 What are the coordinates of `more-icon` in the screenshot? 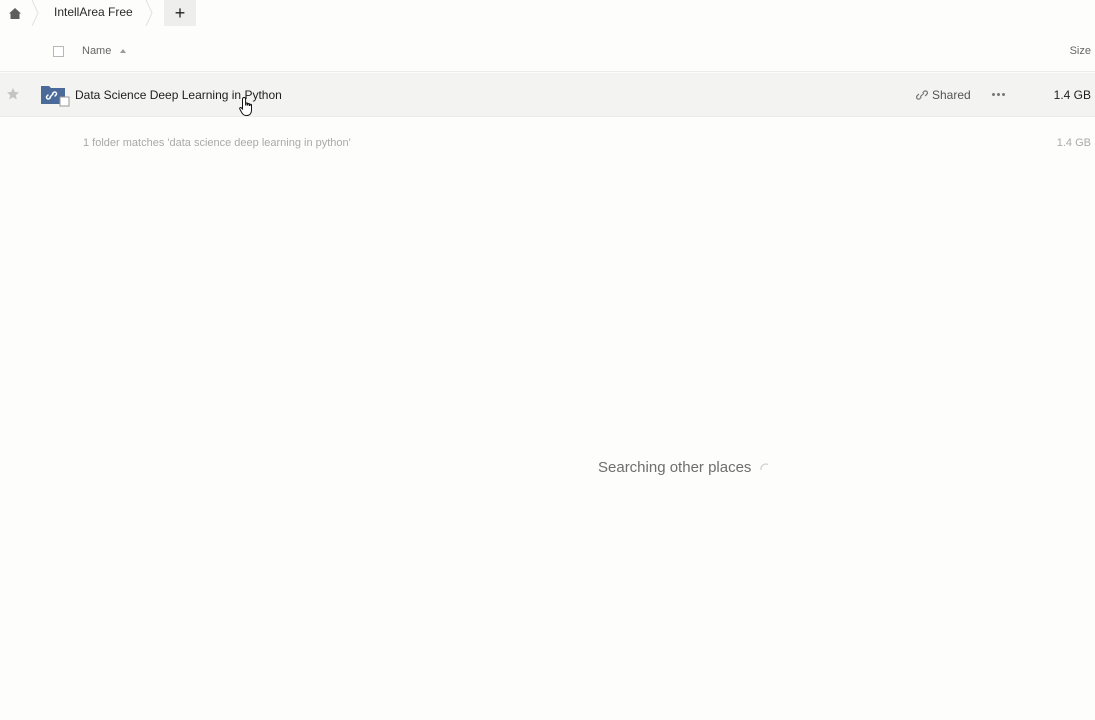 It's located at (999, 95).